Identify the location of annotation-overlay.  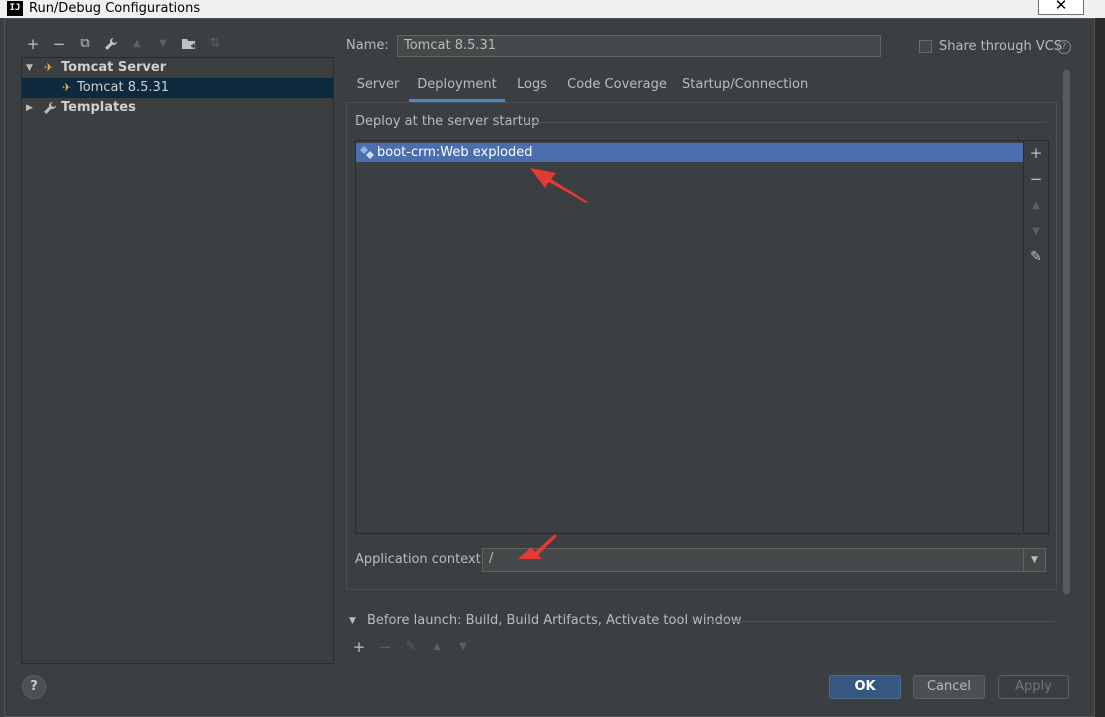
(553, 363).